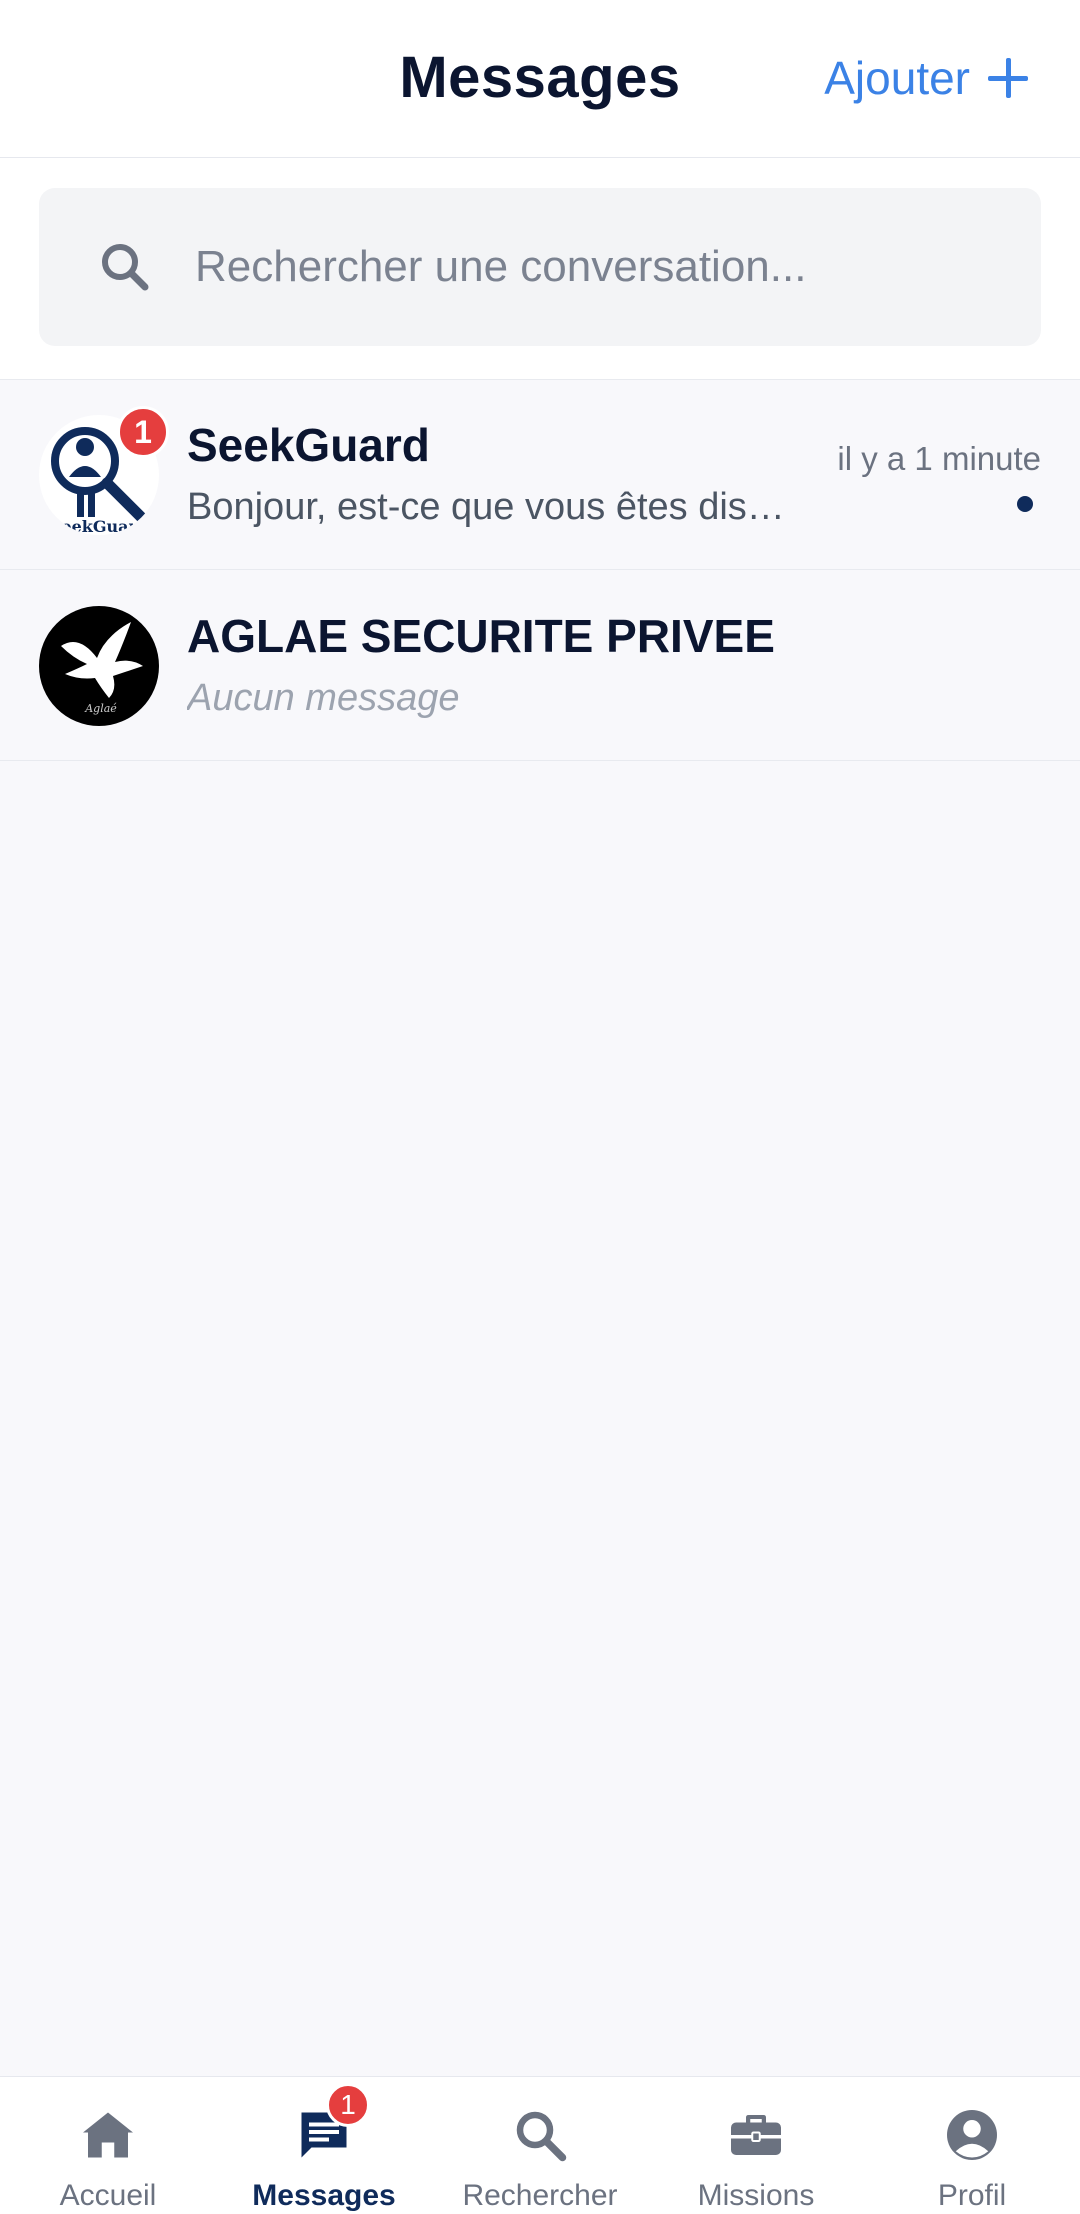  What do you see at coordinates (99, 526) in the screenshot?
I see `avatar-text: SeekGuard` at bounding box center [99, 526].